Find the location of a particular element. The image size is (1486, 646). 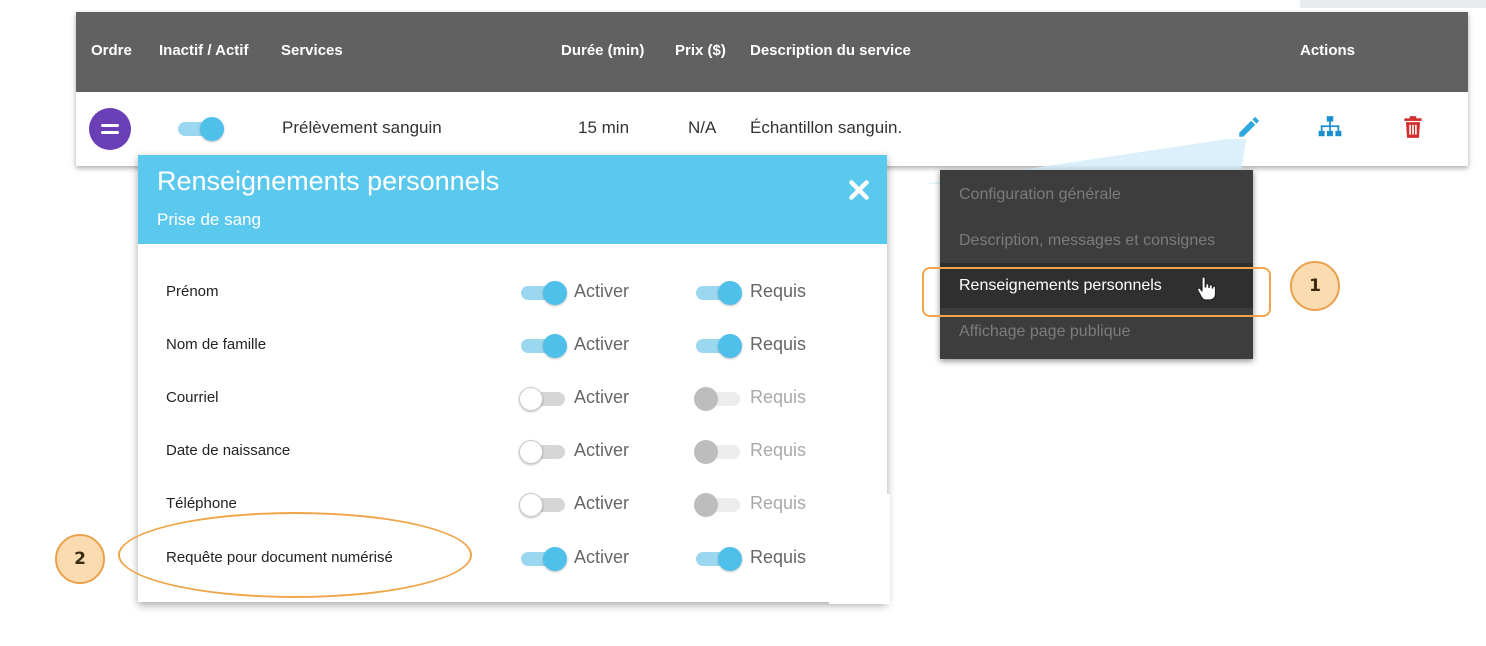

dialog-subtitle: Prise de sang is located at coordinates (209, 219).